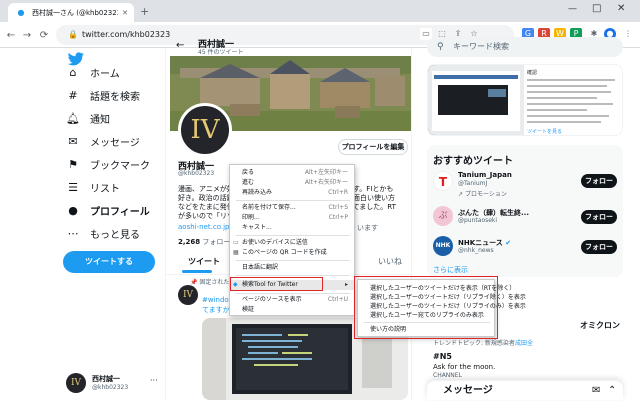 This screenshot has height=401, width=640. Describe the element at coordinates (480, 243) in the screenshot. I see `user-name-nhk-text: NHKニュース` at that location.